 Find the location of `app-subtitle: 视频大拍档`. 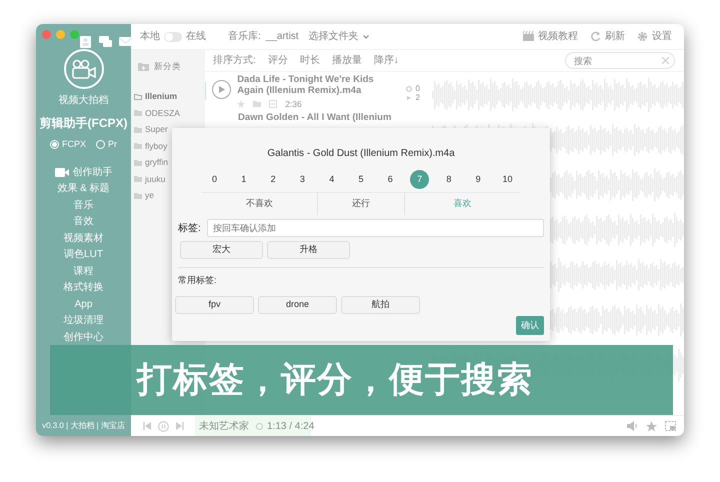

app-subtitle: 视频大拍档 is located at coordinates (83, 101).